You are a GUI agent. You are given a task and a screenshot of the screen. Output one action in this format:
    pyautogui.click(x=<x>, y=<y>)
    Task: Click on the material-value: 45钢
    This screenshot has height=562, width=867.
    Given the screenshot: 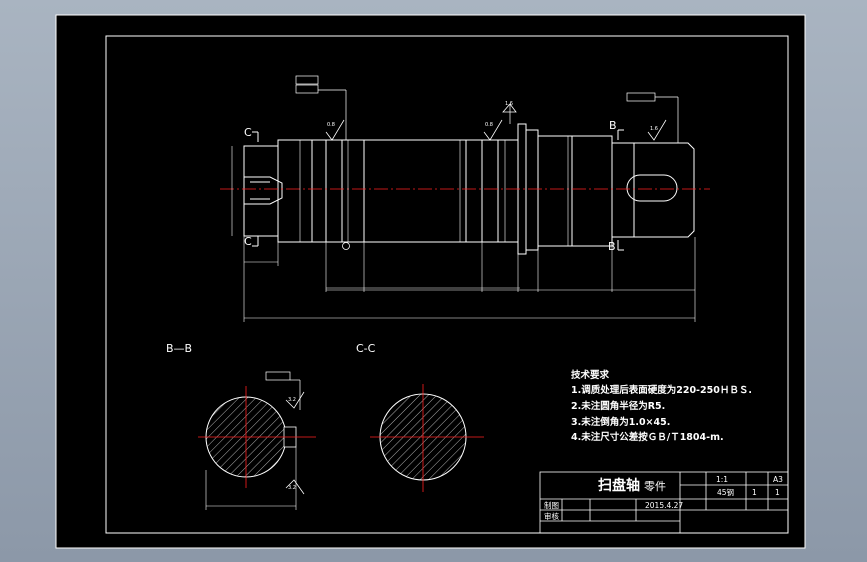 What is the action you would take?
    pyautogui.click(x=726, y=492)
    